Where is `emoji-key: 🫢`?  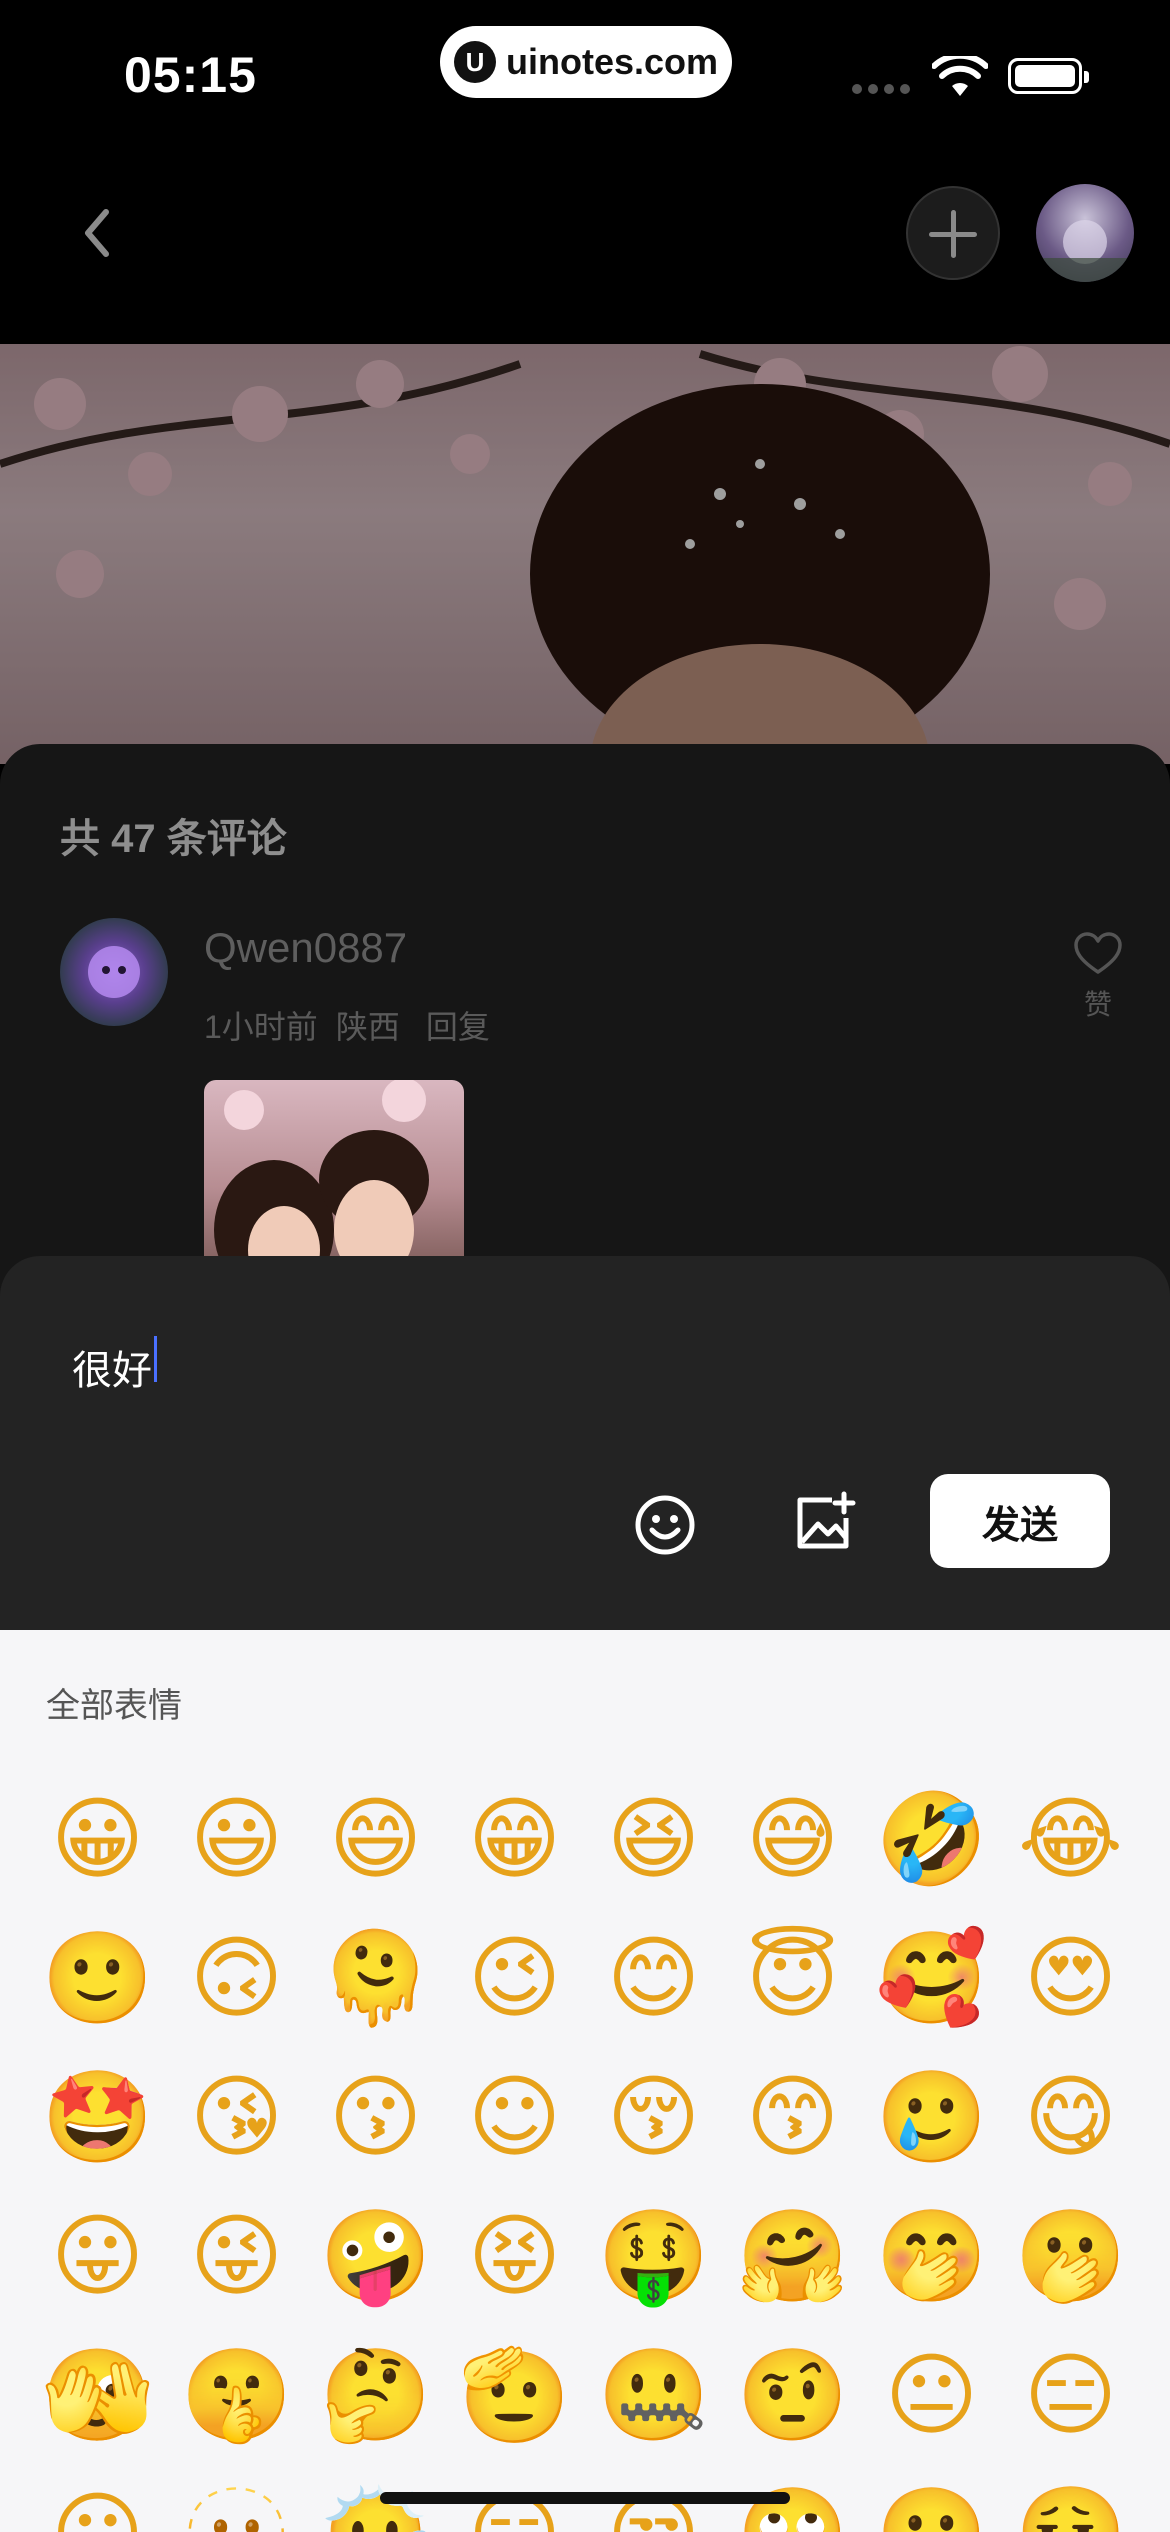 emoji-key: 🫢 is located at coordinates (1070, 2256).